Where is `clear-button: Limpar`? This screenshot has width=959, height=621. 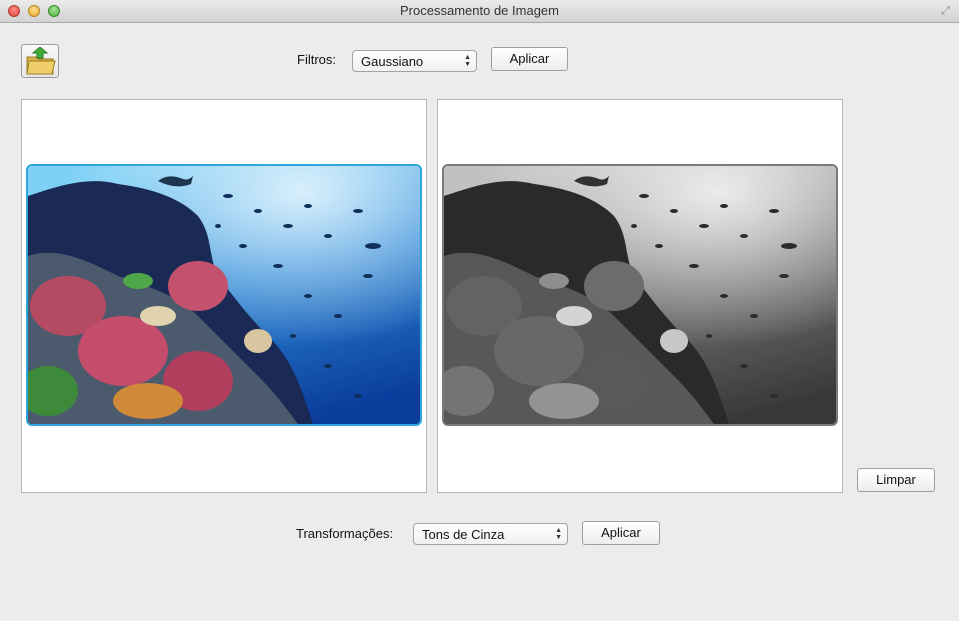 clear-button: Limpar is located at coordinates (896, 480).